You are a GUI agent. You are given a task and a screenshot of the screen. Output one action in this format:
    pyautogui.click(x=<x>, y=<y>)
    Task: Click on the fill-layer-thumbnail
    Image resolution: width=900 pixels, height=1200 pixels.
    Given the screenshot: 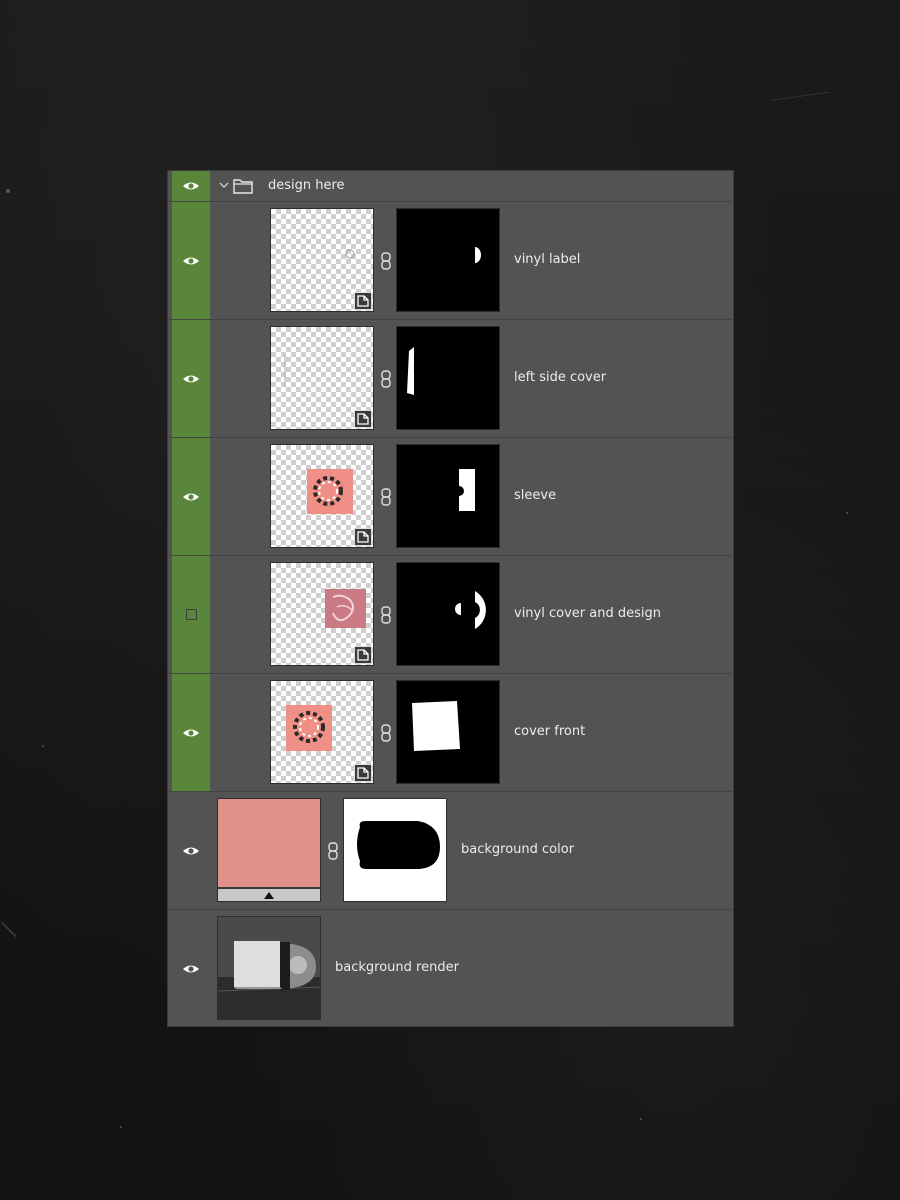 What is the action you would take?
    pyautogui.click(x=269, y=850)
    